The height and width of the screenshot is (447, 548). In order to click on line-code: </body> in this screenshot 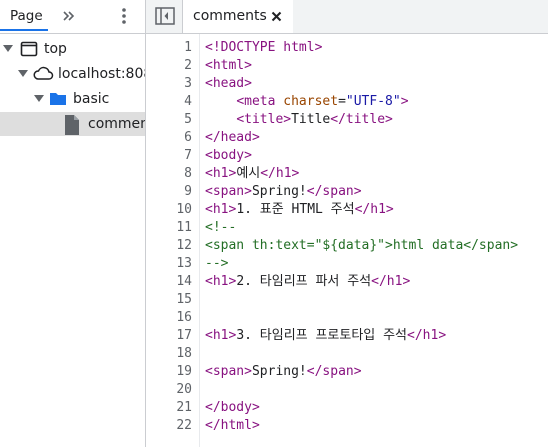, I will do `click(232, 407)`.